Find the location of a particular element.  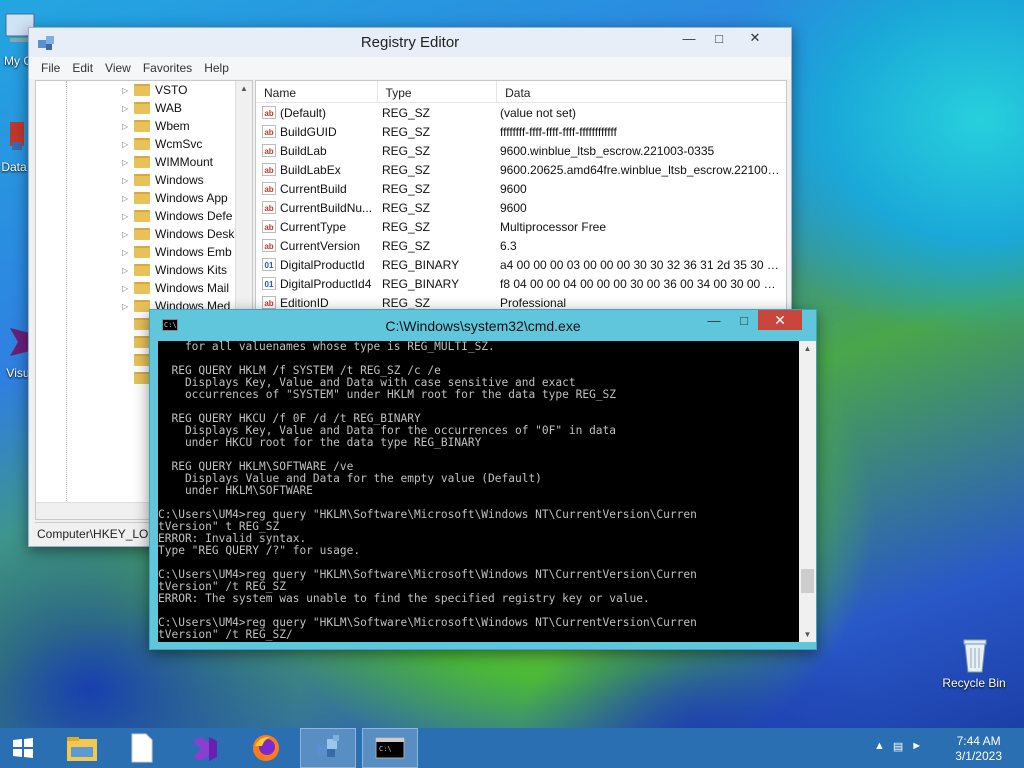

tree-guide-lines is located at coordinates (96, 291).